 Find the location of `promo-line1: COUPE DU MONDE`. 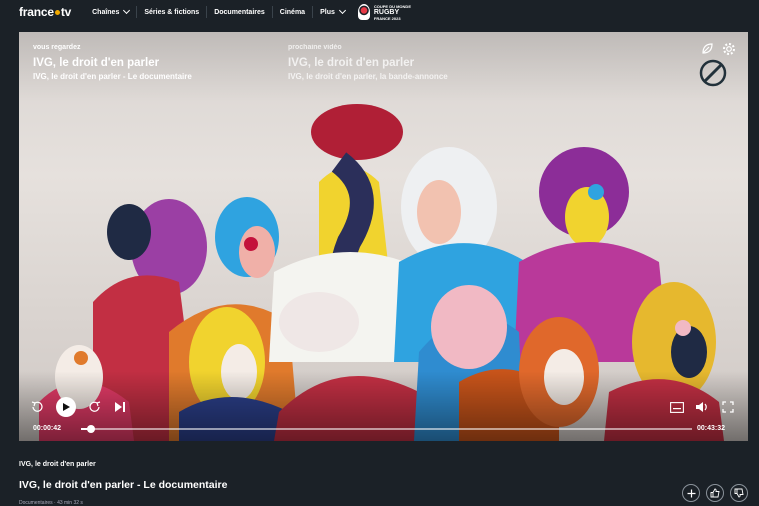

promo-line1: COUPE DU MONDE is located at coordinates (392, 6).